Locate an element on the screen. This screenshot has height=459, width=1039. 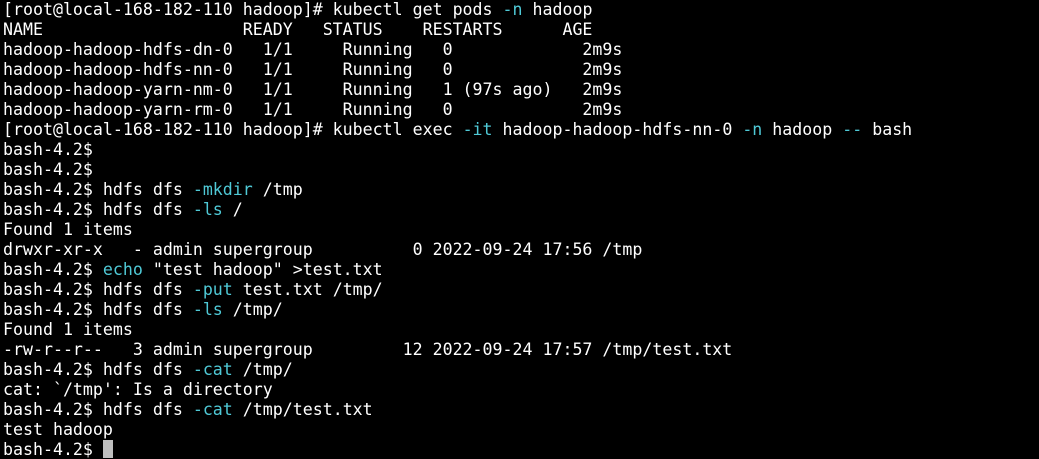
terminal-text: test.txt /tmp/ is located at coordinates (307, 289).